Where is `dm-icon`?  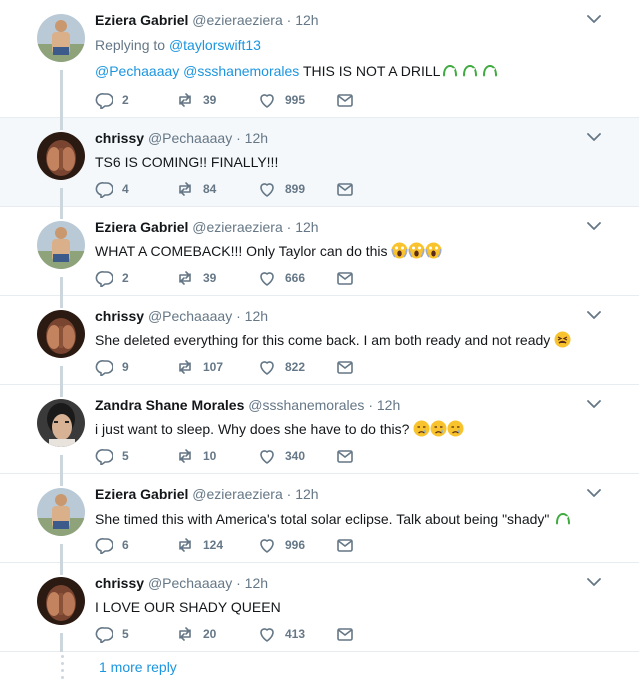 dm-icon is located at coordinates (345, 278).